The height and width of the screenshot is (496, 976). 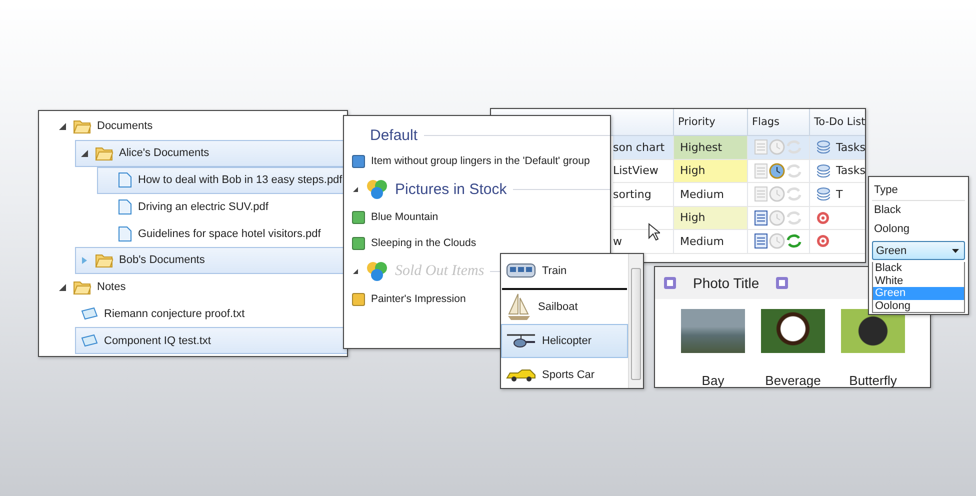 What do you see at coordinates (918, 210) in the screenshot?
I see `list-item: Black` at bounding box center [918, 210].